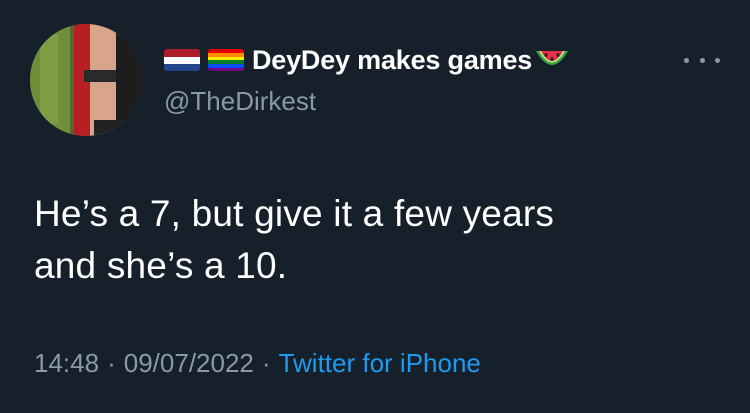 The width and height of the screenshot is (750, 413). What do you see at coordinates (189, 363) in the screenshot?
I see `tweet-date: 09/07/2022` at bounding box center [189, 363].